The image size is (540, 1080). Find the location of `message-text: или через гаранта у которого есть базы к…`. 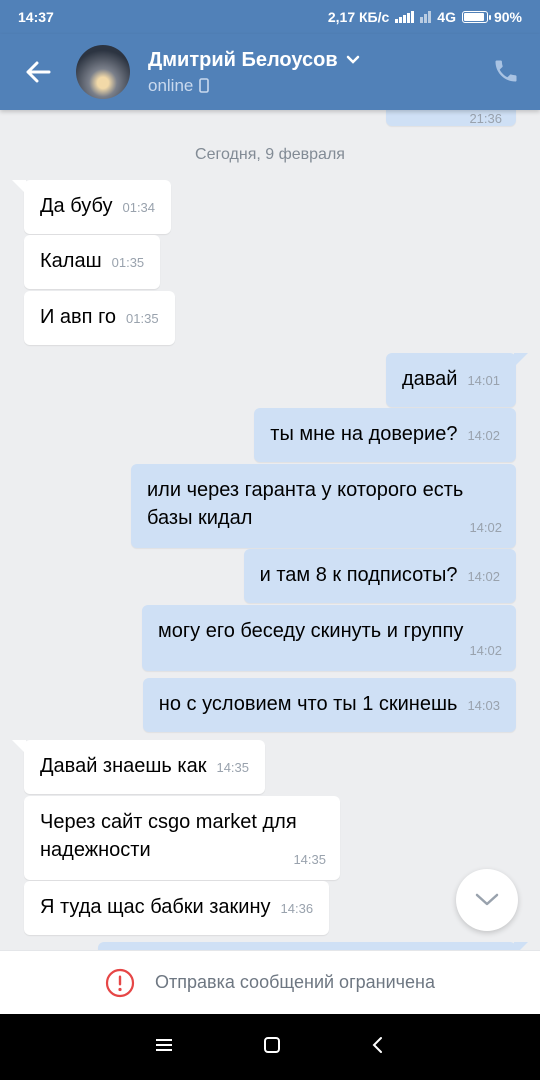

message-text: или через гаранта у которого есть базы к… is located at coordinates (305, 504).